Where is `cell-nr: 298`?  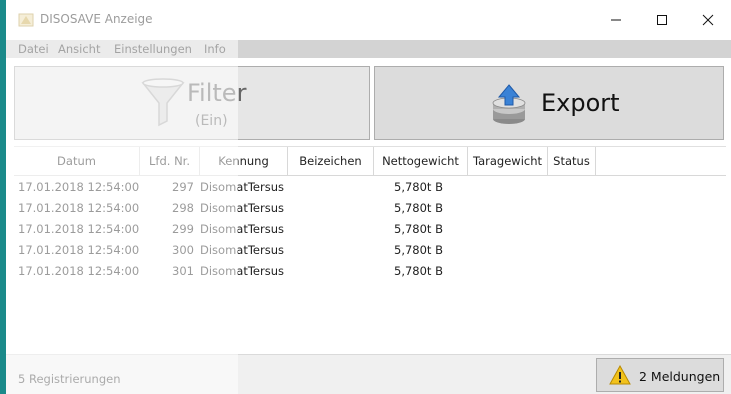
cell-nr: 298 is located at coordinates (183, 208).